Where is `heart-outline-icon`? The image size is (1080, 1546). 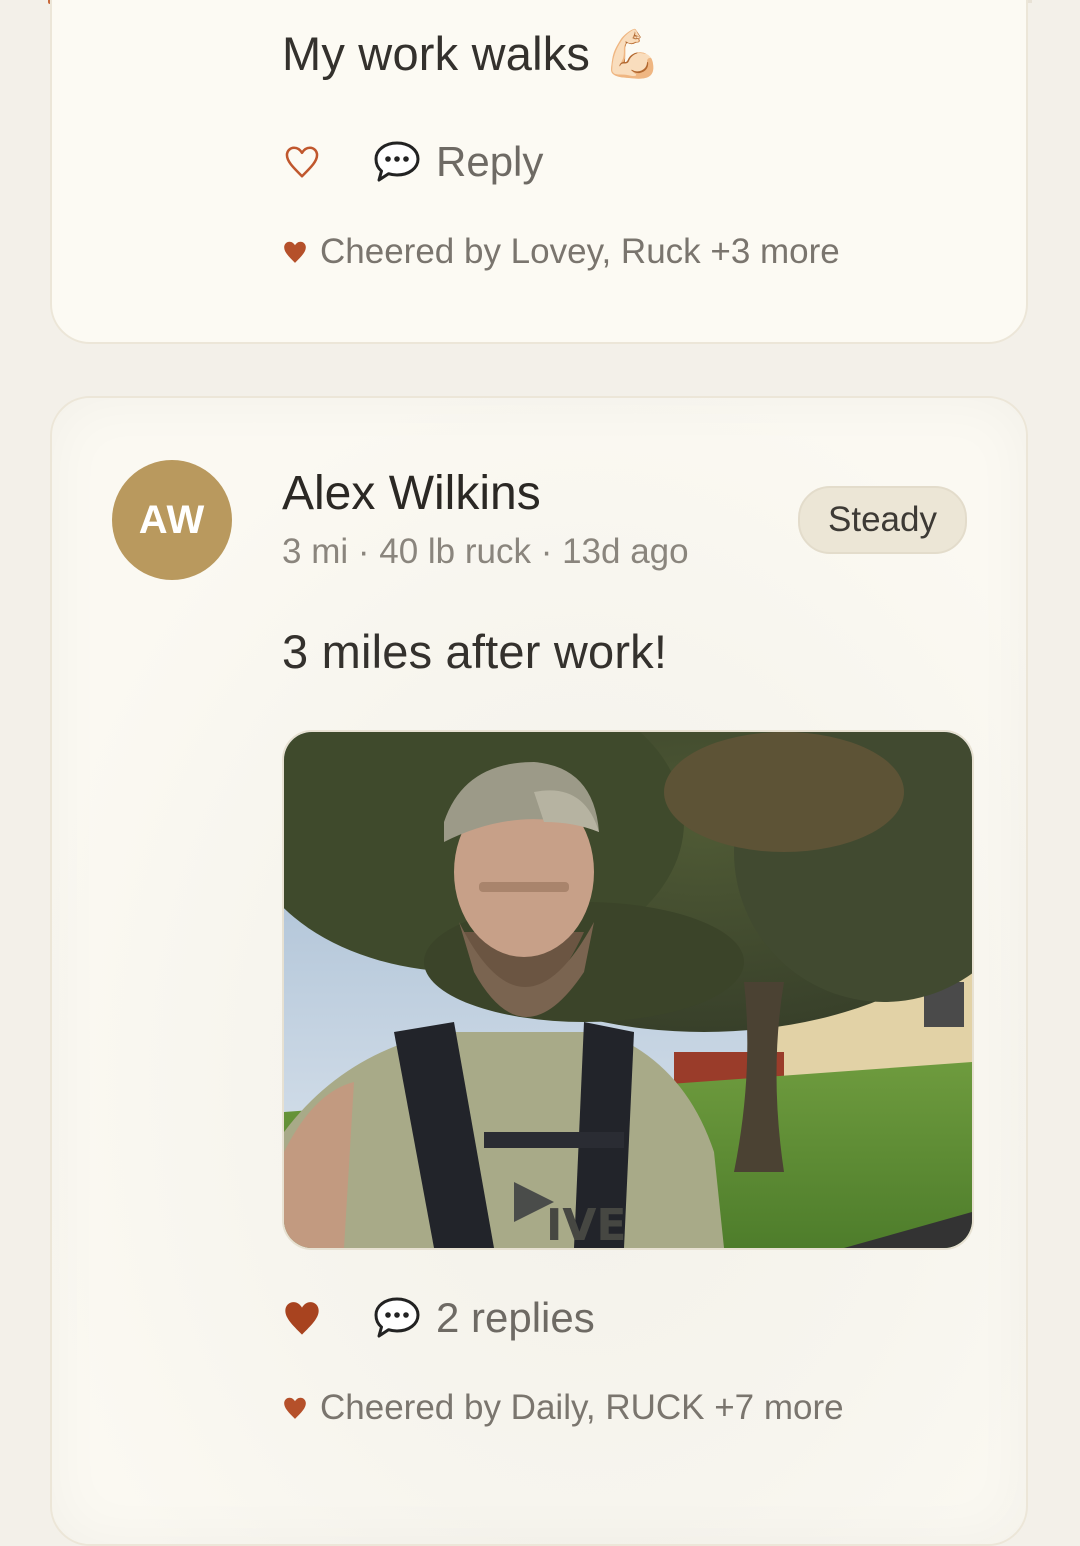
heart-outline-icon is located at coordinates (302, 162).